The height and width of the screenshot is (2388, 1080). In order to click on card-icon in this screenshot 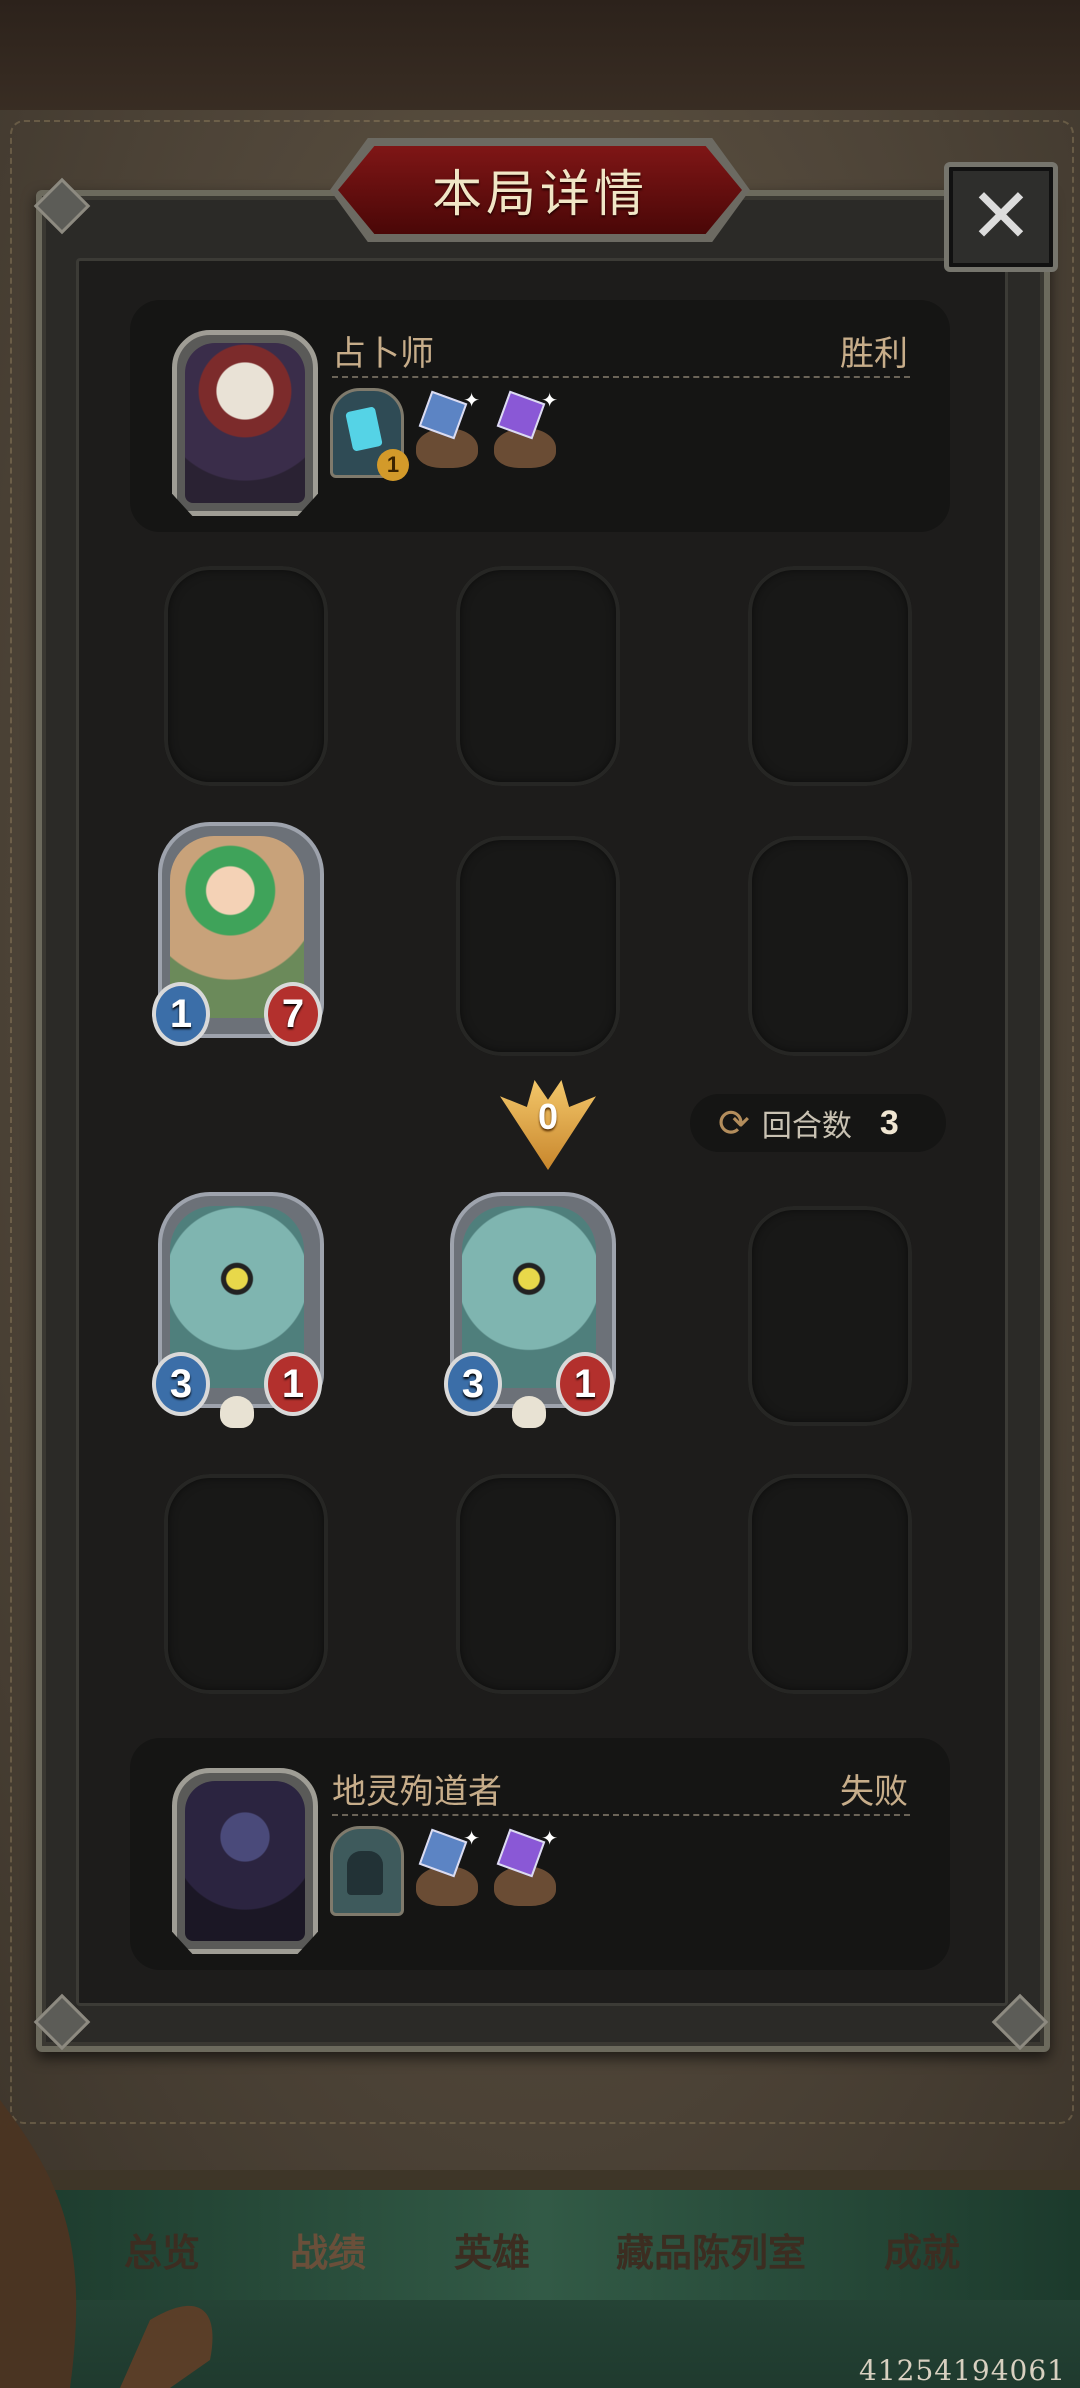, I will do `click(364, 429)`.